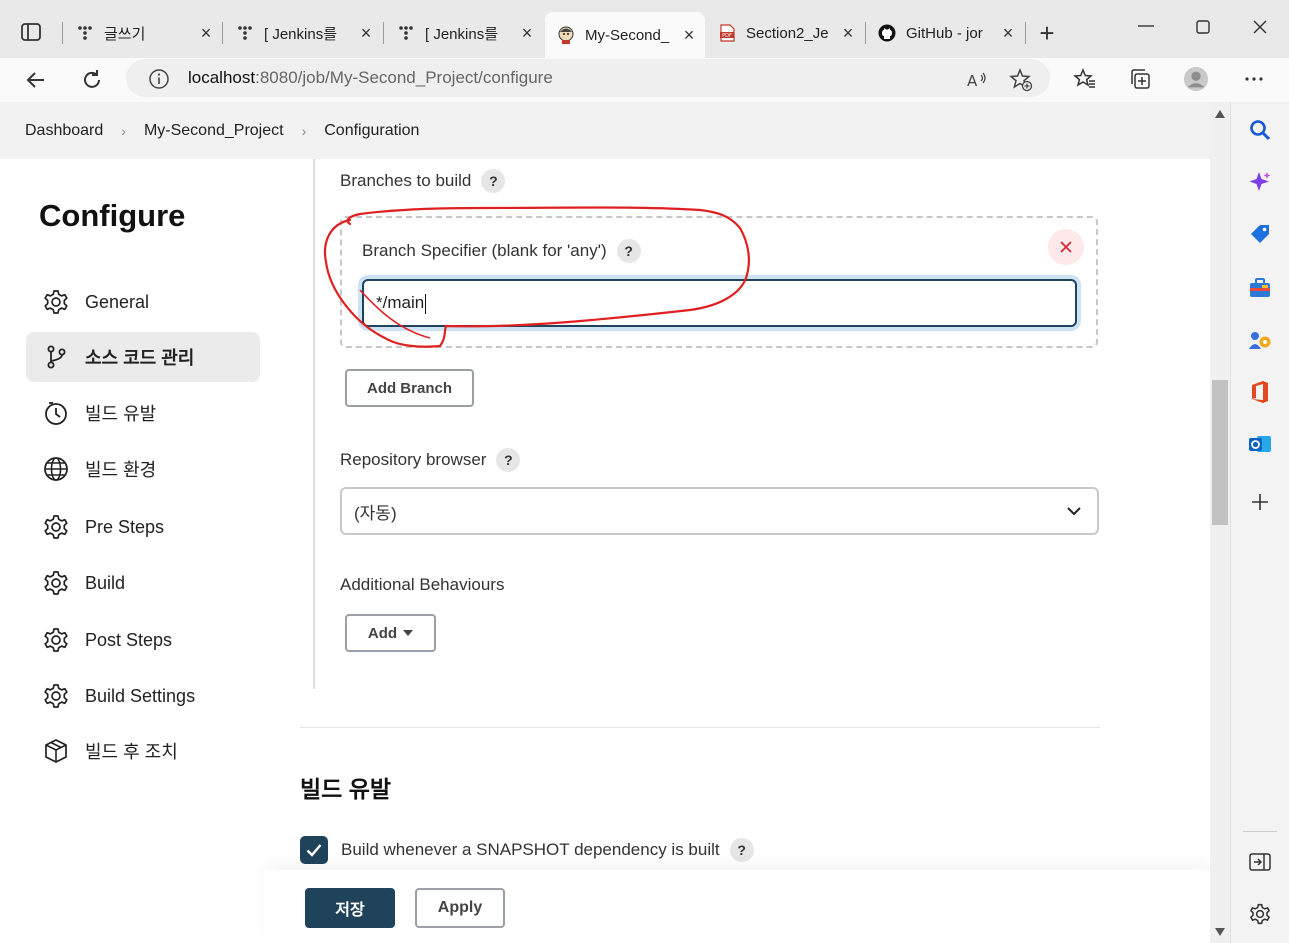  Describe the element at coordinates (1066, 247) in the screenshot. I see `remove-branch-icon` at that location.